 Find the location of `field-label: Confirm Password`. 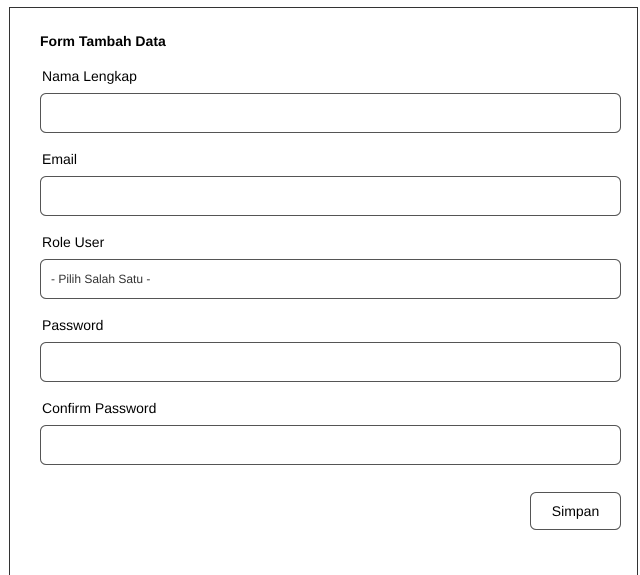

field-label: Confirm Password is located at coordinates (100, 408).